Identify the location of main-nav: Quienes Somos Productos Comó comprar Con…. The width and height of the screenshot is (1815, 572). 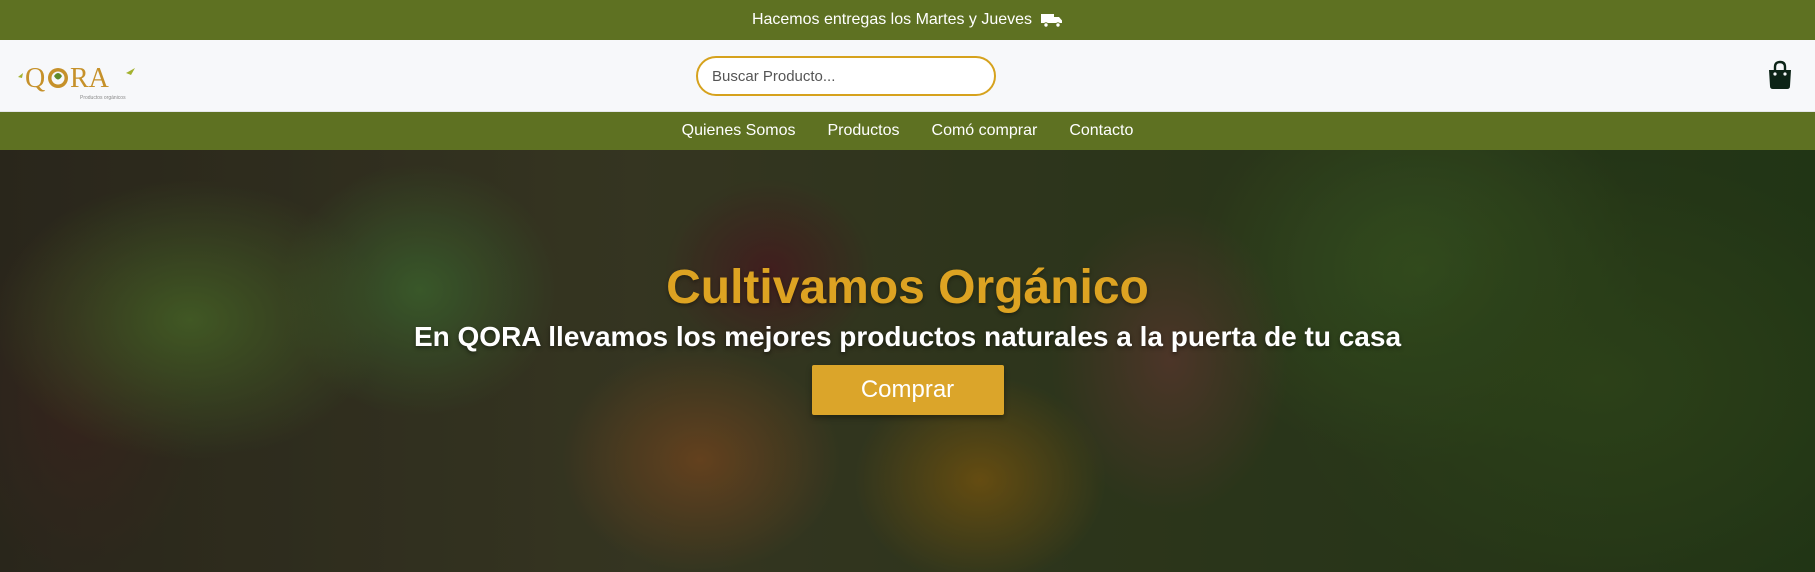
(907, 131).